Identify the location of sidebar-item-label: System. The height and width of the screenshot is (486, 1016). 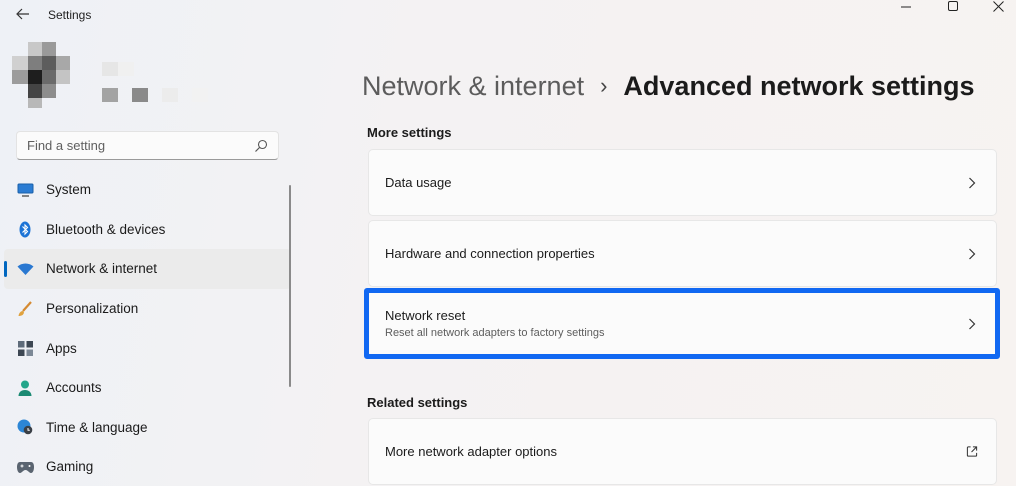
(69, 190).